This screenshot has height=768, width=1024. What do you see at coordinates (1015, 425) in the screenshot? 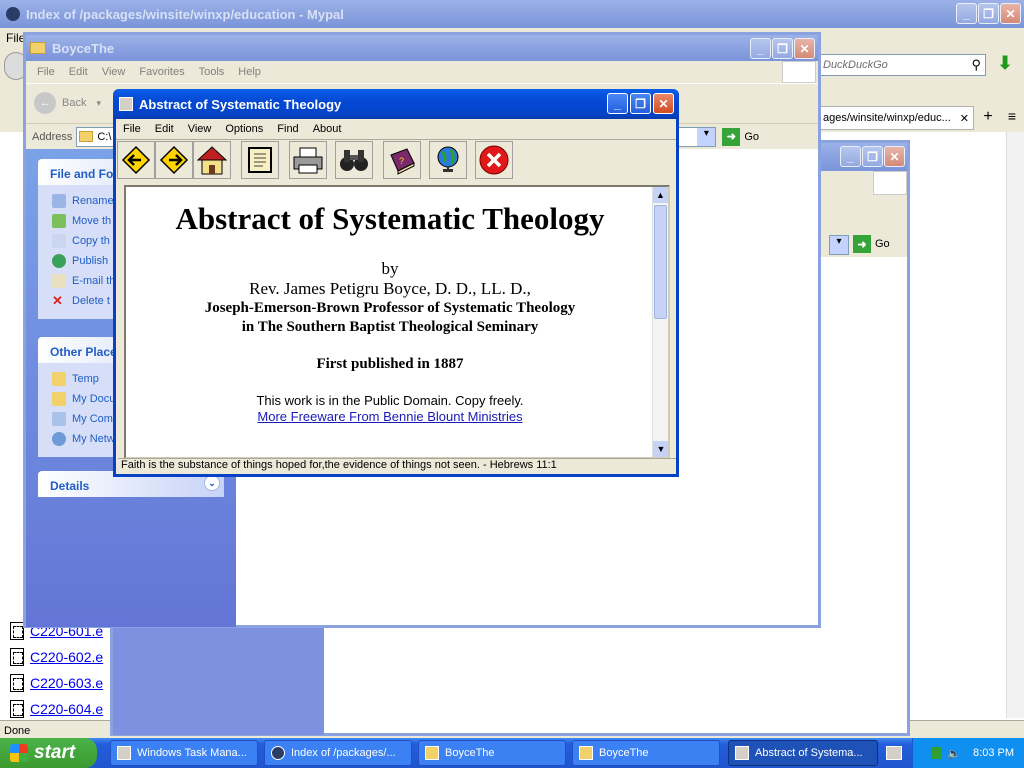
I see `browser-scrollbar` at bounding box center [1015, 425].